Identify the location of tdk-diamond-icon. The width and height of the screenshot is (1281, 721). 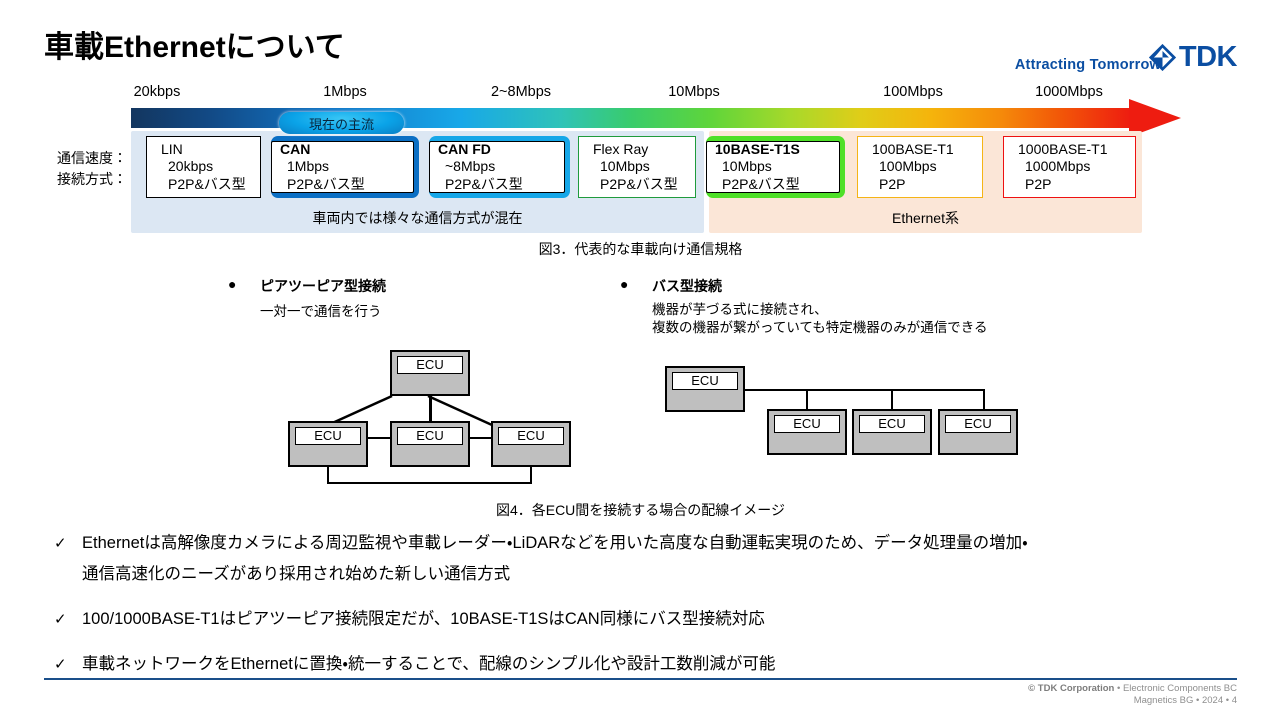
(1162, 57).